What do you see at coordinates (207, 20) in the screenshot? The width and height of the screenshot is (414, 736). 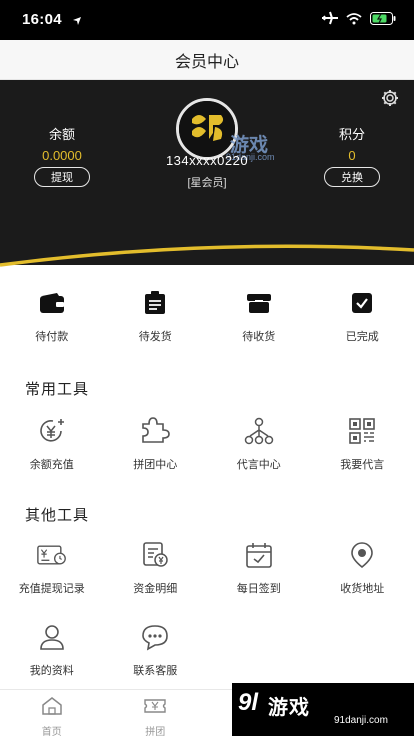 I see `status-bar: 16:04` at bounding box center [207, 20].